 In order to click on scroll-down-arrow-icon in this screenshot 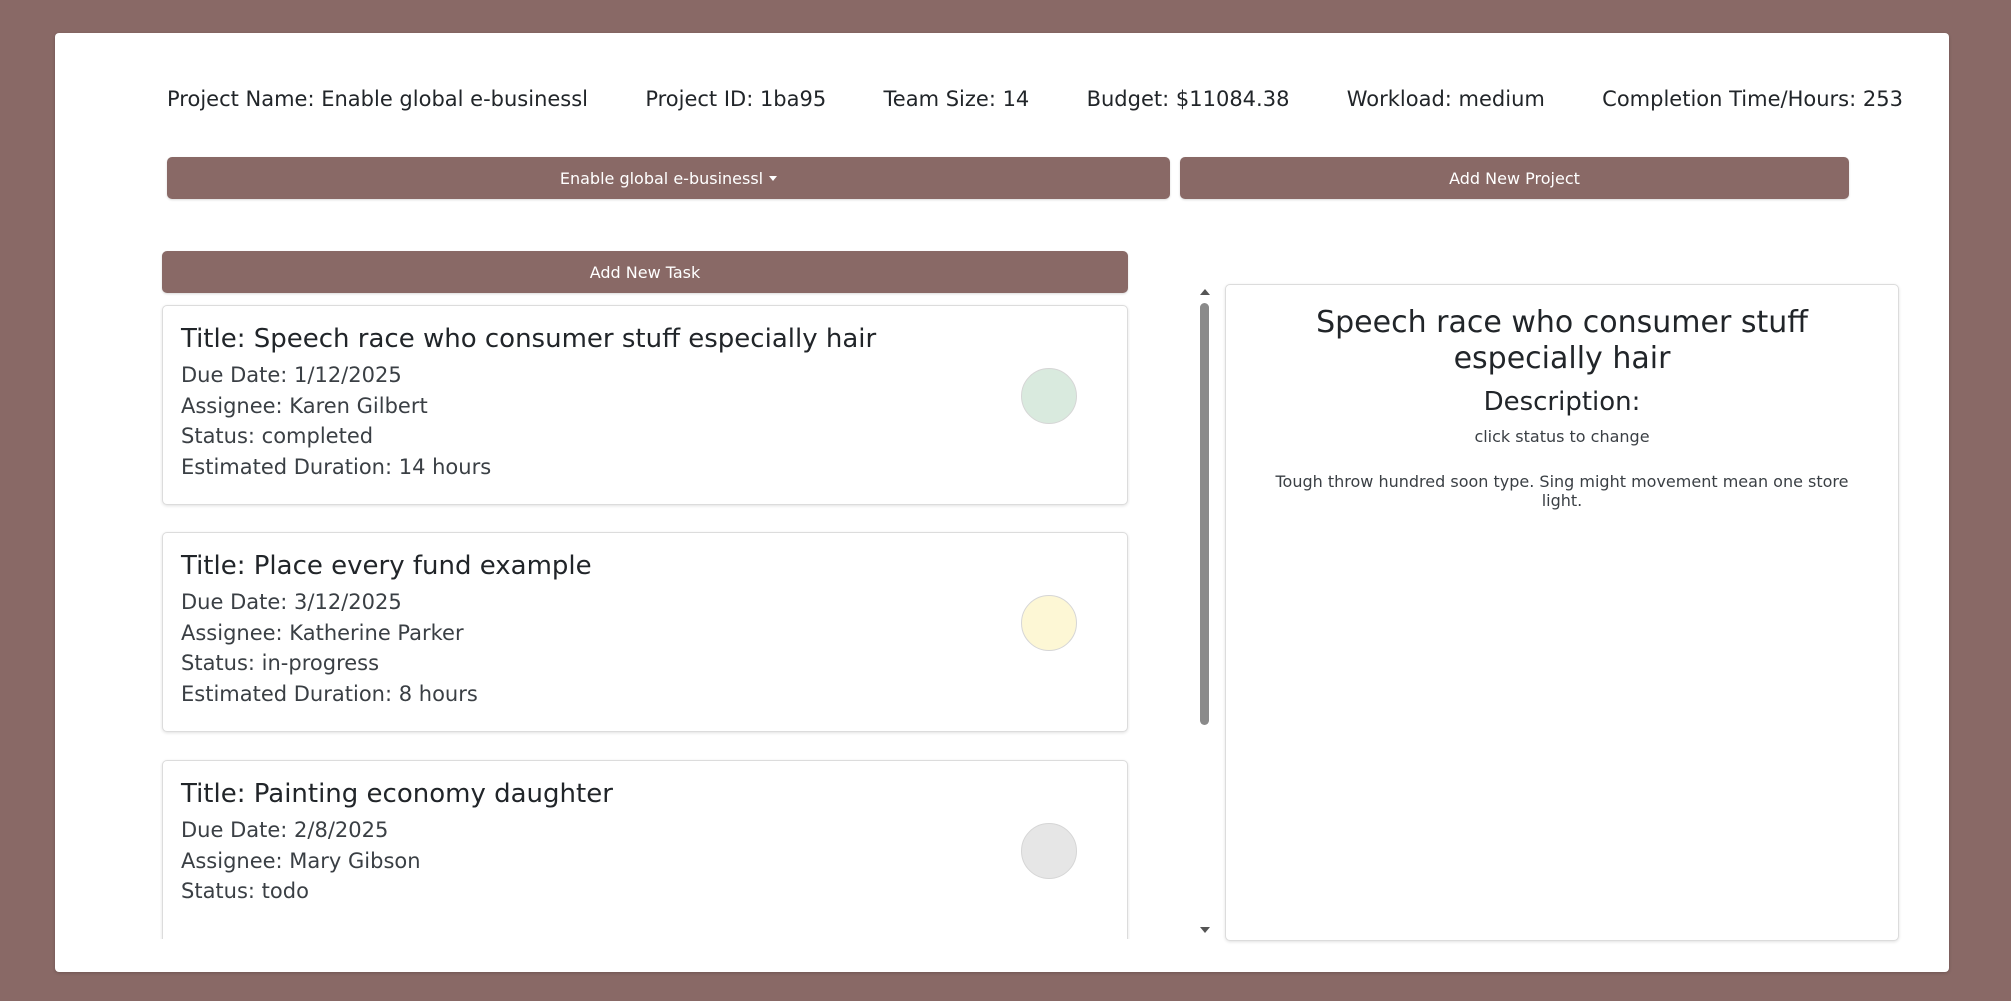, I will do `click(1205, 930)`.